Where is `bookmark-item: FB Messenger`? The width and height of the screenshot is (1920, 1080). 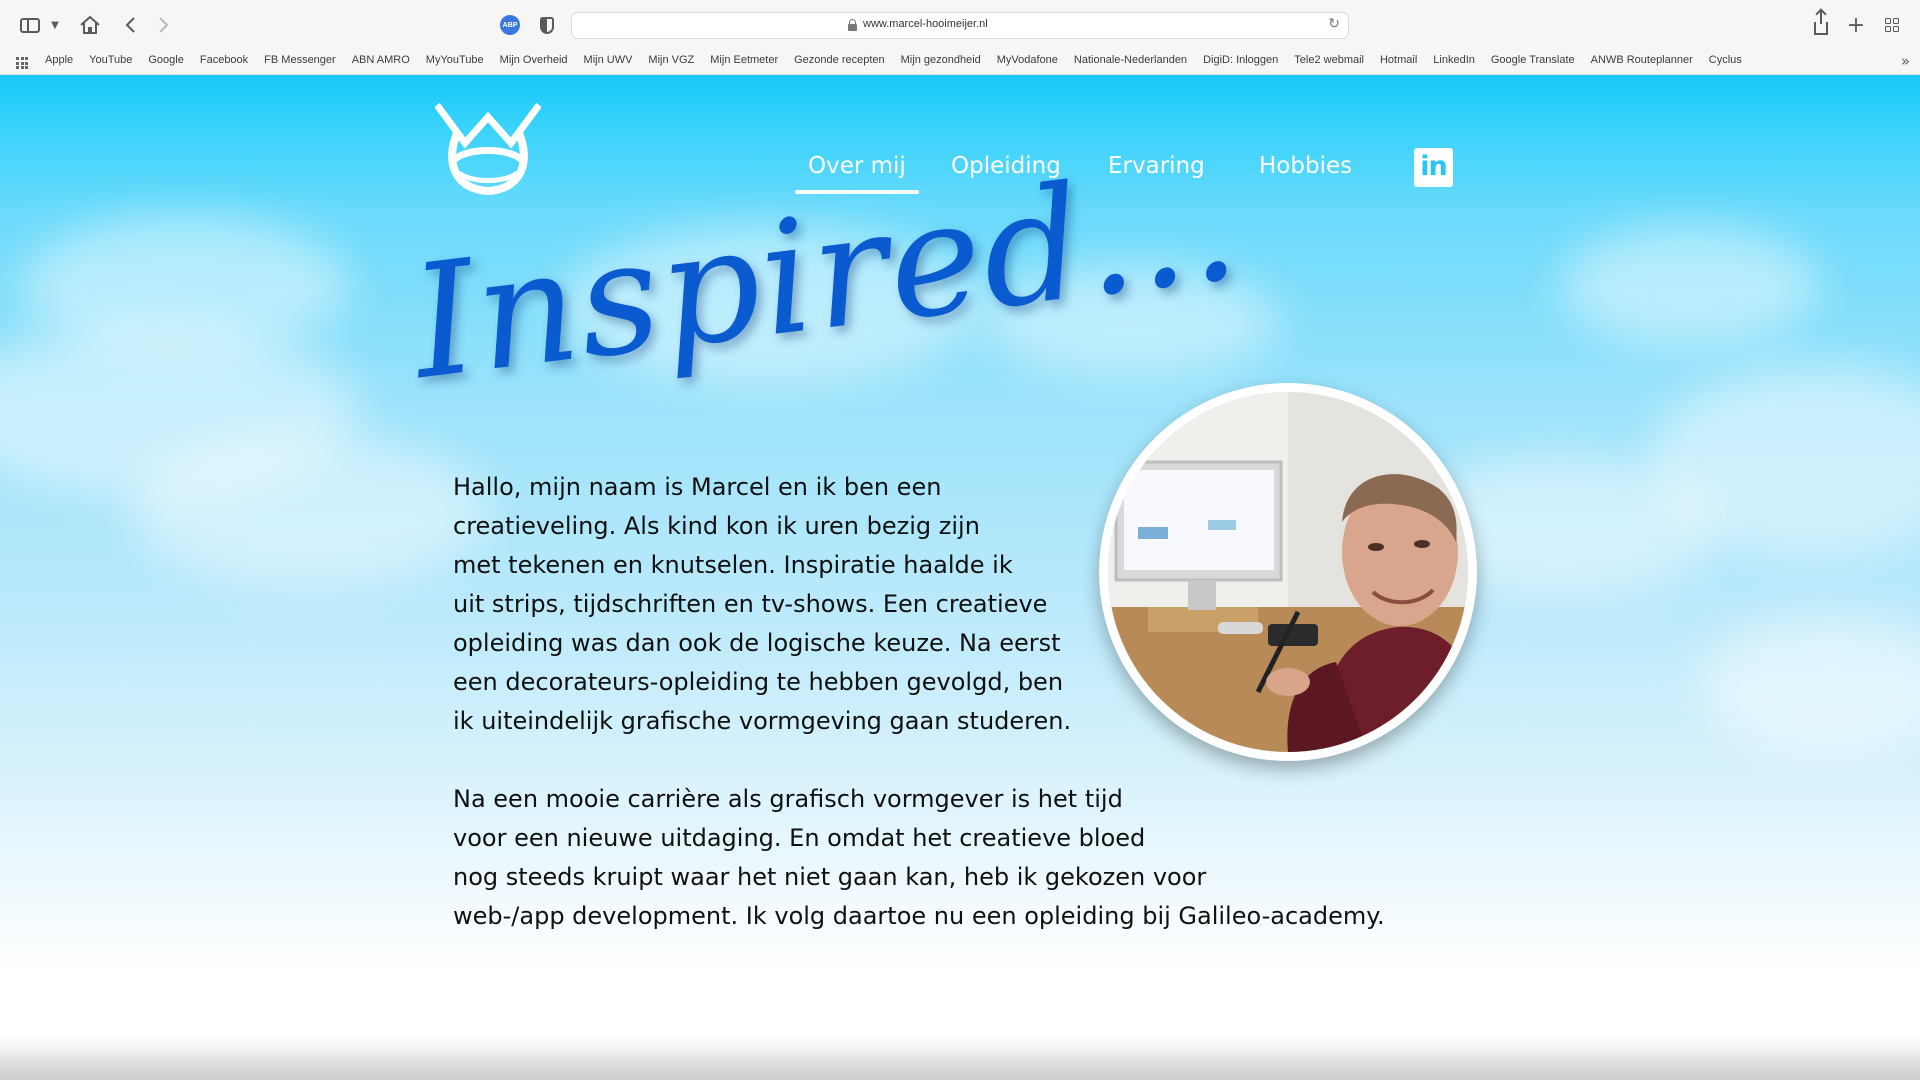
bookmark-item: FB Messenger is located at coordinates (300, 60).